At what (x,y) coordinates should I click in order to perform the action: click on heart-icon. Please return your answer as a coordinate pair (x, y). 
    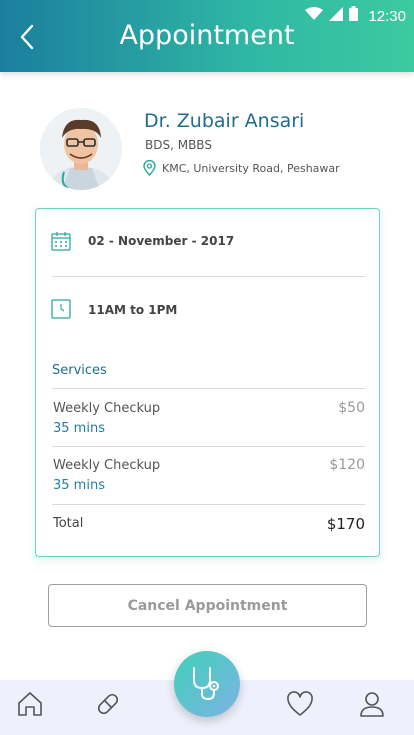
    Looking at the image, I should click on (300, 703).